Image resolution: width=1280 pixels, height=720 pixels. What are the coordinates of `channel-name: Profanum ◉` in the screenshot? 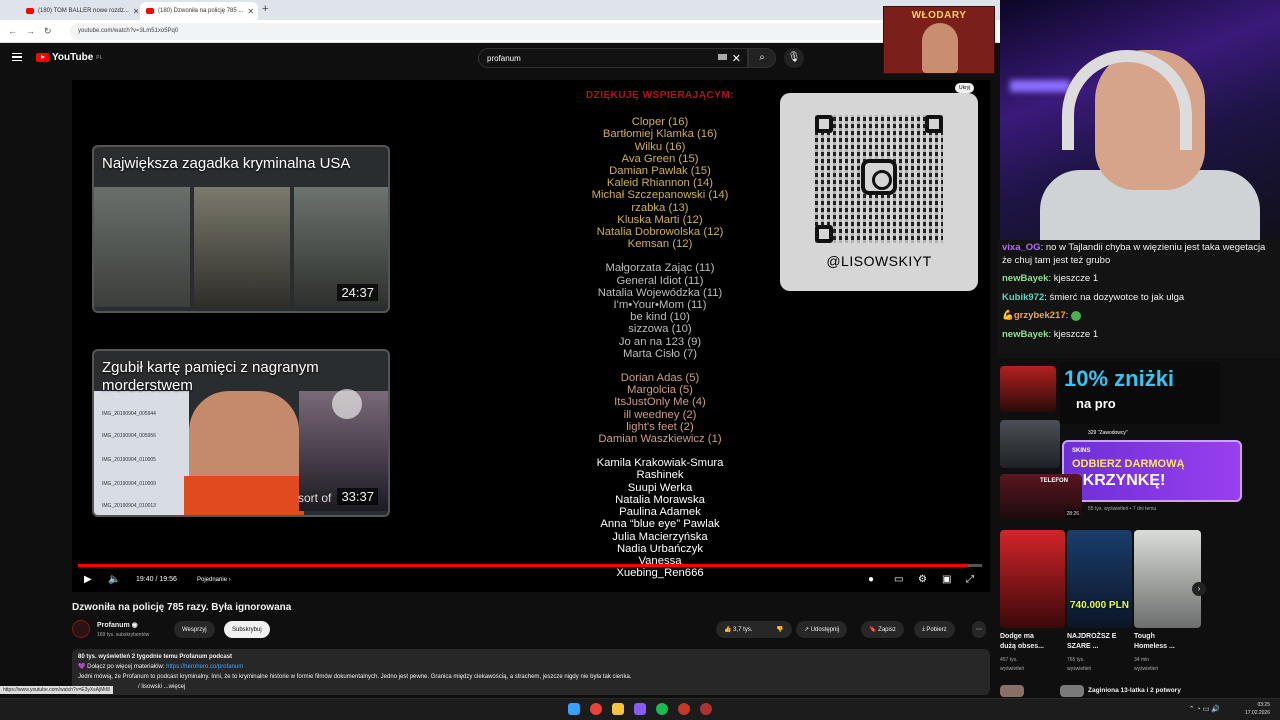 It's located at (117, 625).